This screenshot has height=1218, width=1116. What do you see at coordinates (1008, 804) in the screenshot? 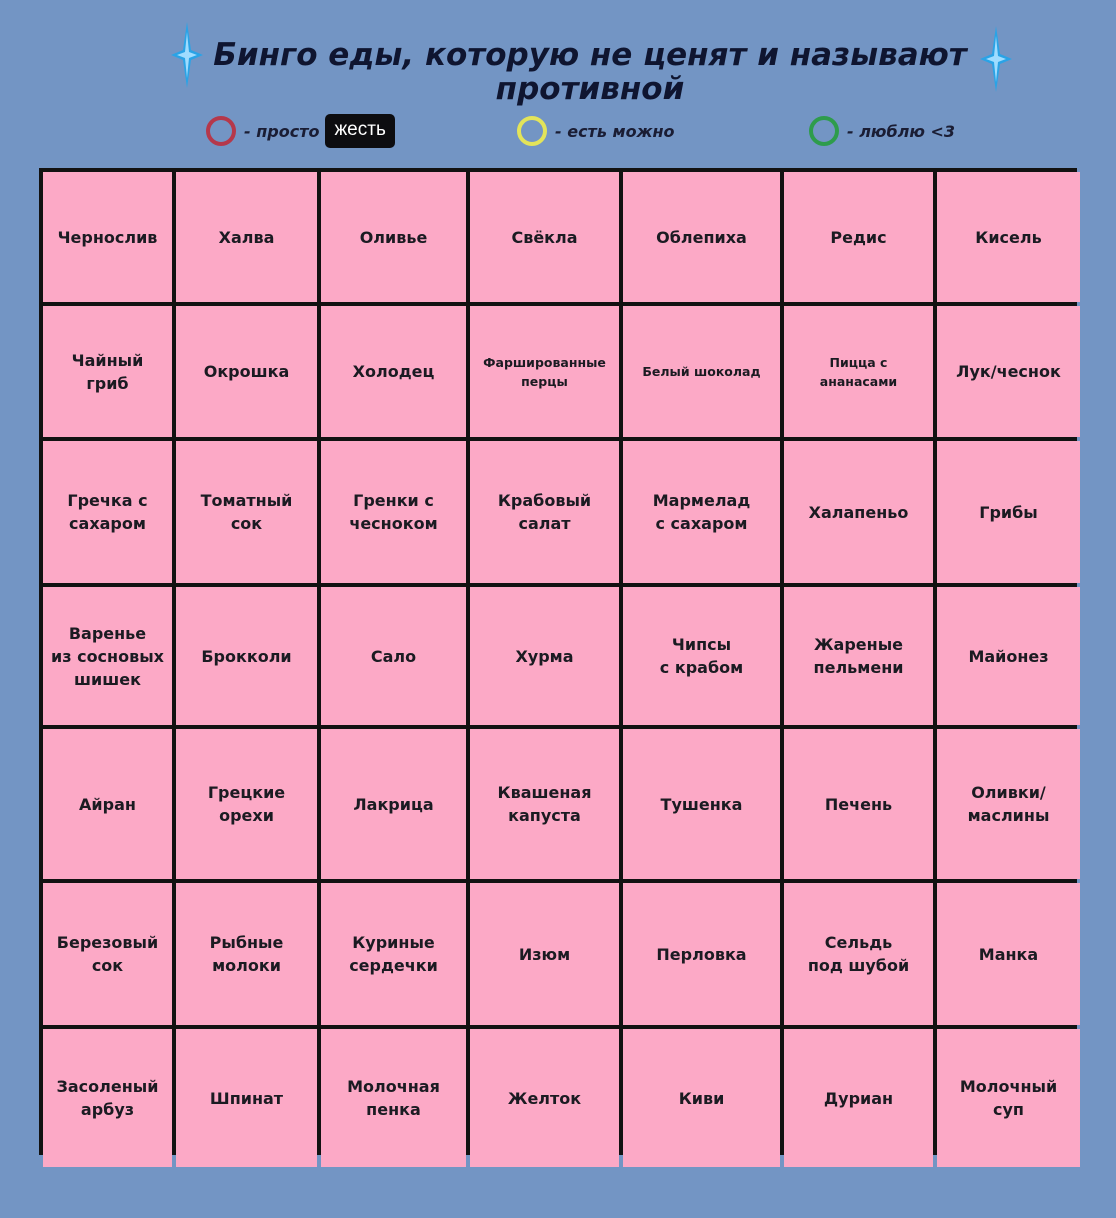
I see `bingo-cell: Оливки/ маслины` at bounding box center [1008, 804].